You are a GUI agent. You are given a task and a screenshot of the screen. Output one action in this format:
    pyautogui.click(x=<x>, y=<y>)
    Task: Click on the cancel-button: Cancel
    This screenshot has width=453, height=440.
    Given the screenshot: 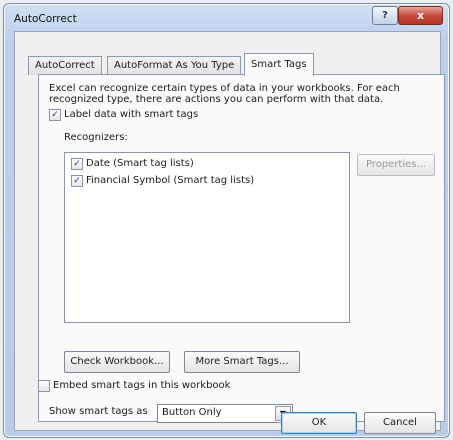 What is the action you would take?
    pyautogui.click(x=400, y=423)
    